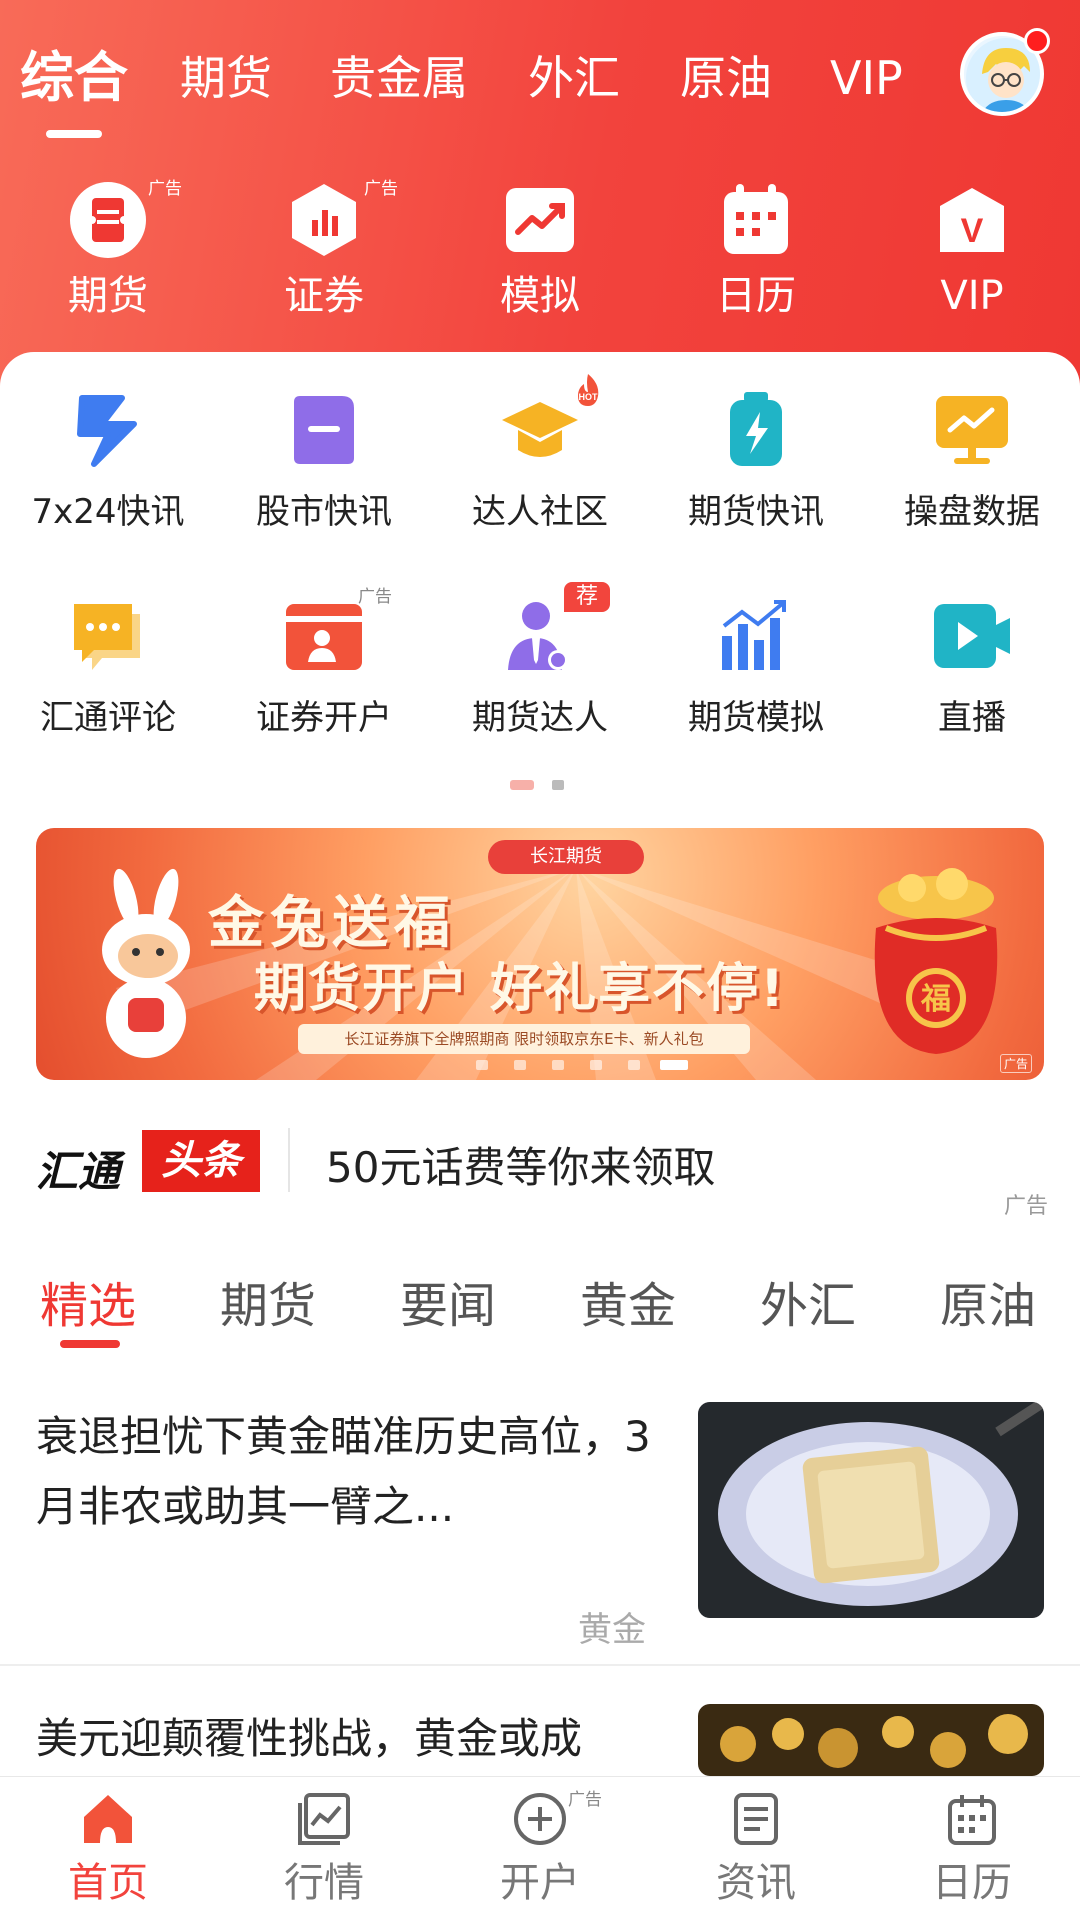 Image resolution: width=1080 pixels, height=1920 pixels. Describe the element at coordinates (268, 1301) in the screenshot. I see `tab-futures-news: 期货` at that location.